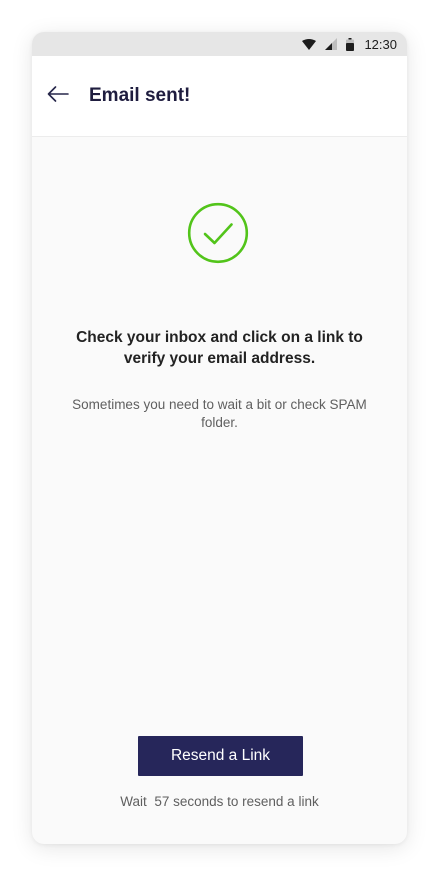 This screenshot has height=876, width=439. I want to click on check-circle-icon, so click(218, 233).